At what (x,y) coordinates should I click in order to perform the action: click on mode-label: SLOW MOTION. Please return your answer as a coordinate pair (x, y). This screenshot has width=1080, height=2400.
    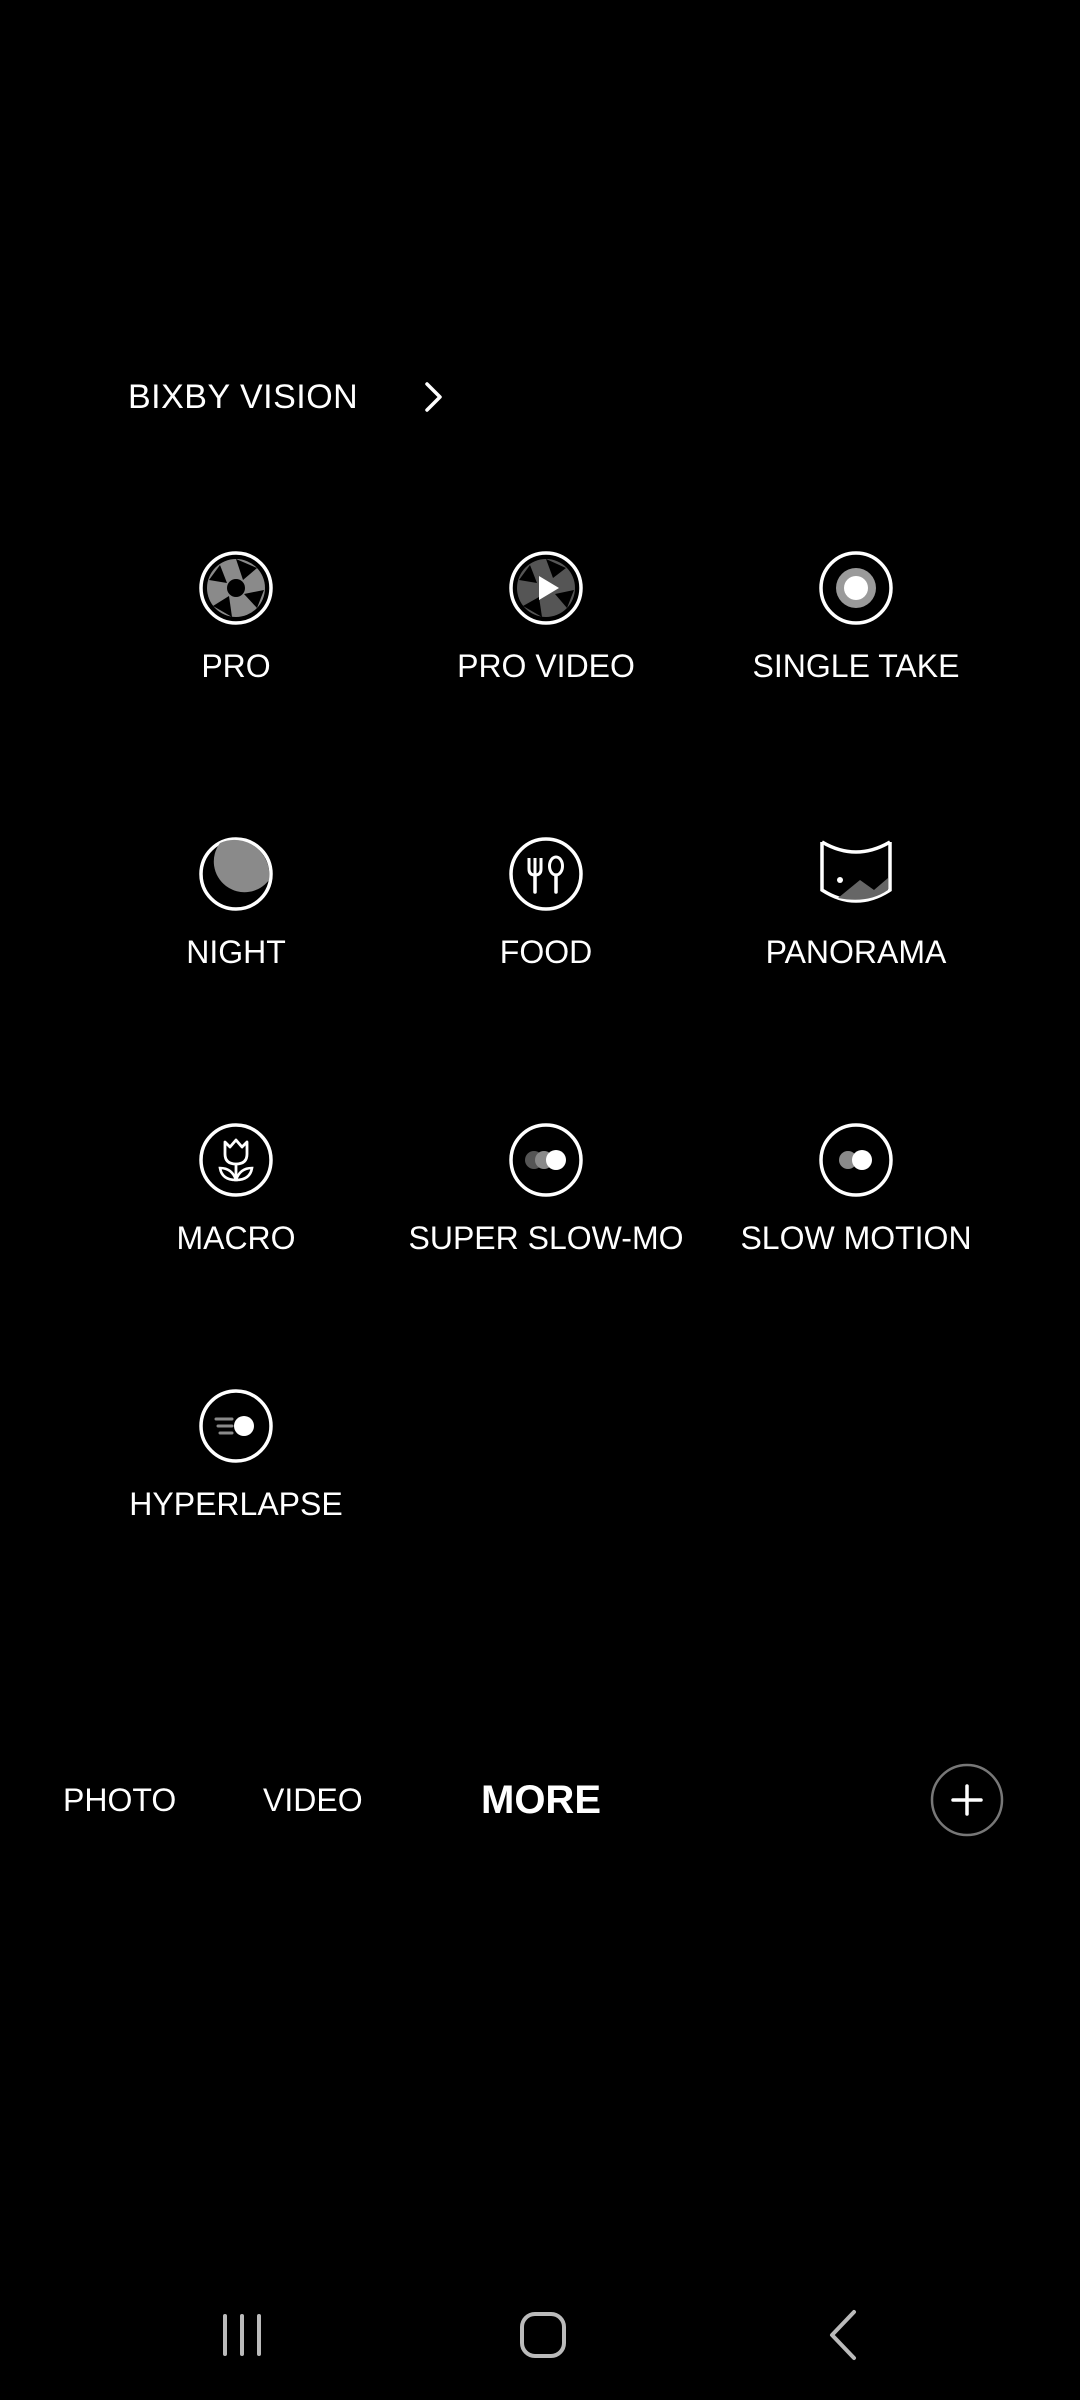
    Looking at the image, I should click on (856, 1238).